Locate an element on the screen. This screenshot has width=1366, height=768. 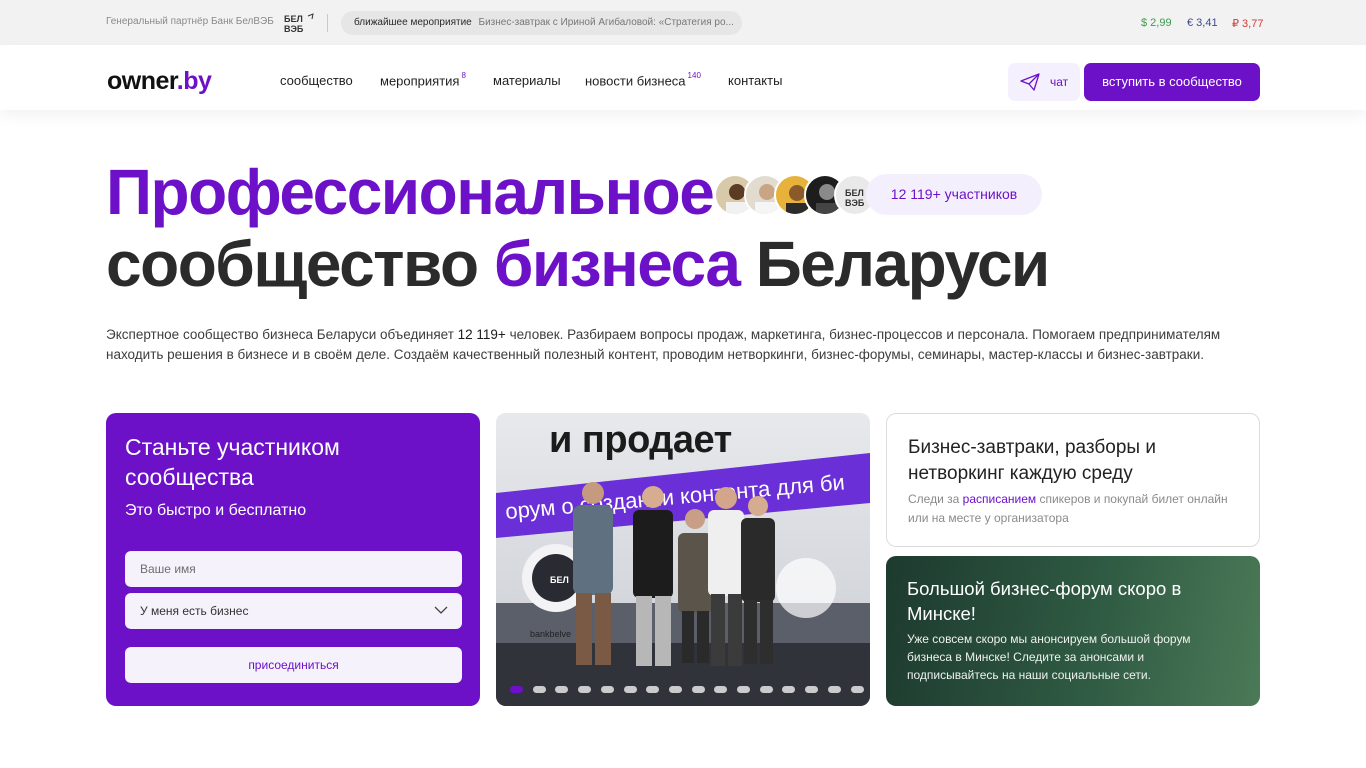
nav-materials: материалы is located at coordinates (527, 80).